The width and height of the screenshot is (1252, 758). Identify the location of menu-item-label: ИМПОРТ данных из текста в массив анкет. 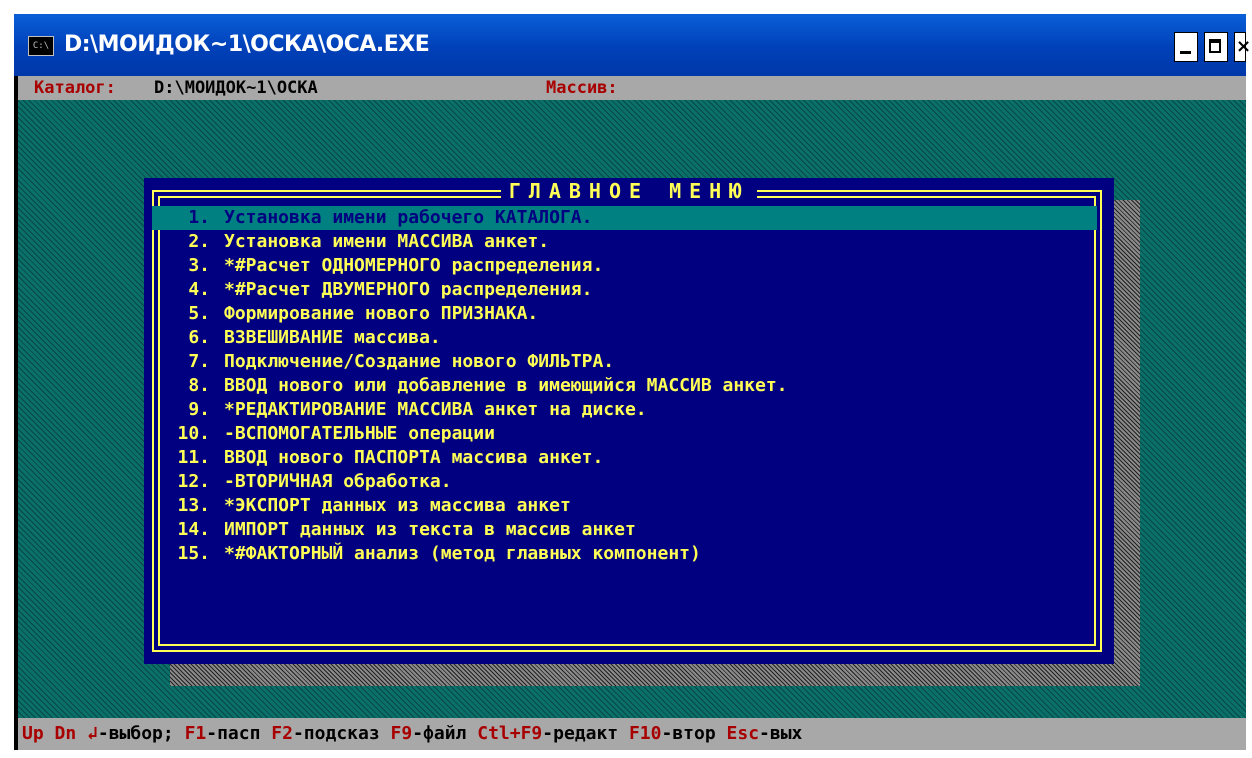
(430, 529).